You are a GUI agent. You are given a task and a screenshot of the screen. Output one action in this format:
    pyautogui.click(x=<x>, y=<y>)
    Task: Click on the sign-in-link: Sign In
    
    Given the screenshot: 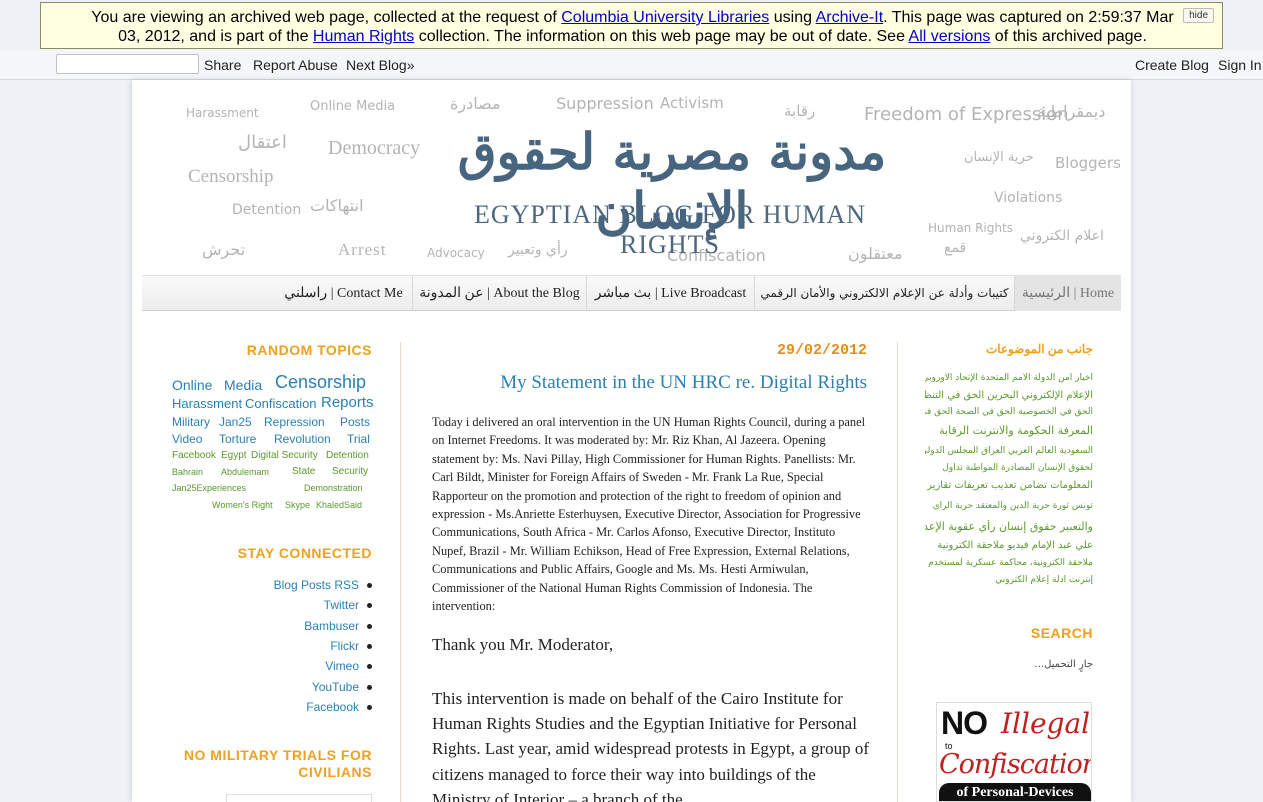 What is the action you would take?
    pyautogui.click(x=1240, y=65)
    